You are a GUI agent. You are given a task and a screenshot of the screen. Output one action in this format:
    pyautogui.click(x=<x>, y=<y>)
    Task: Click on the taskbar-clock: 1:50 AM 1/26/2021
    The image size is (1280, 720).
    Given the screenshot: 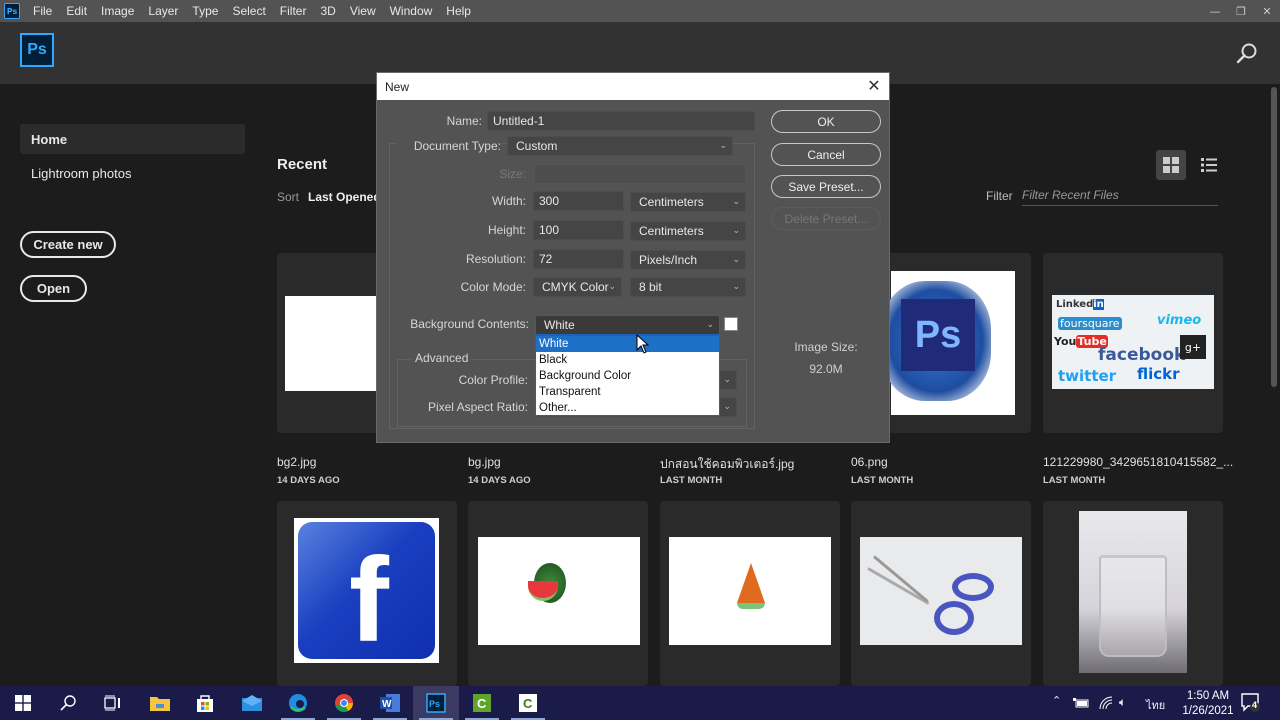 What is the action you would take?
    pyautogui.click(x=1208, y=704)
    